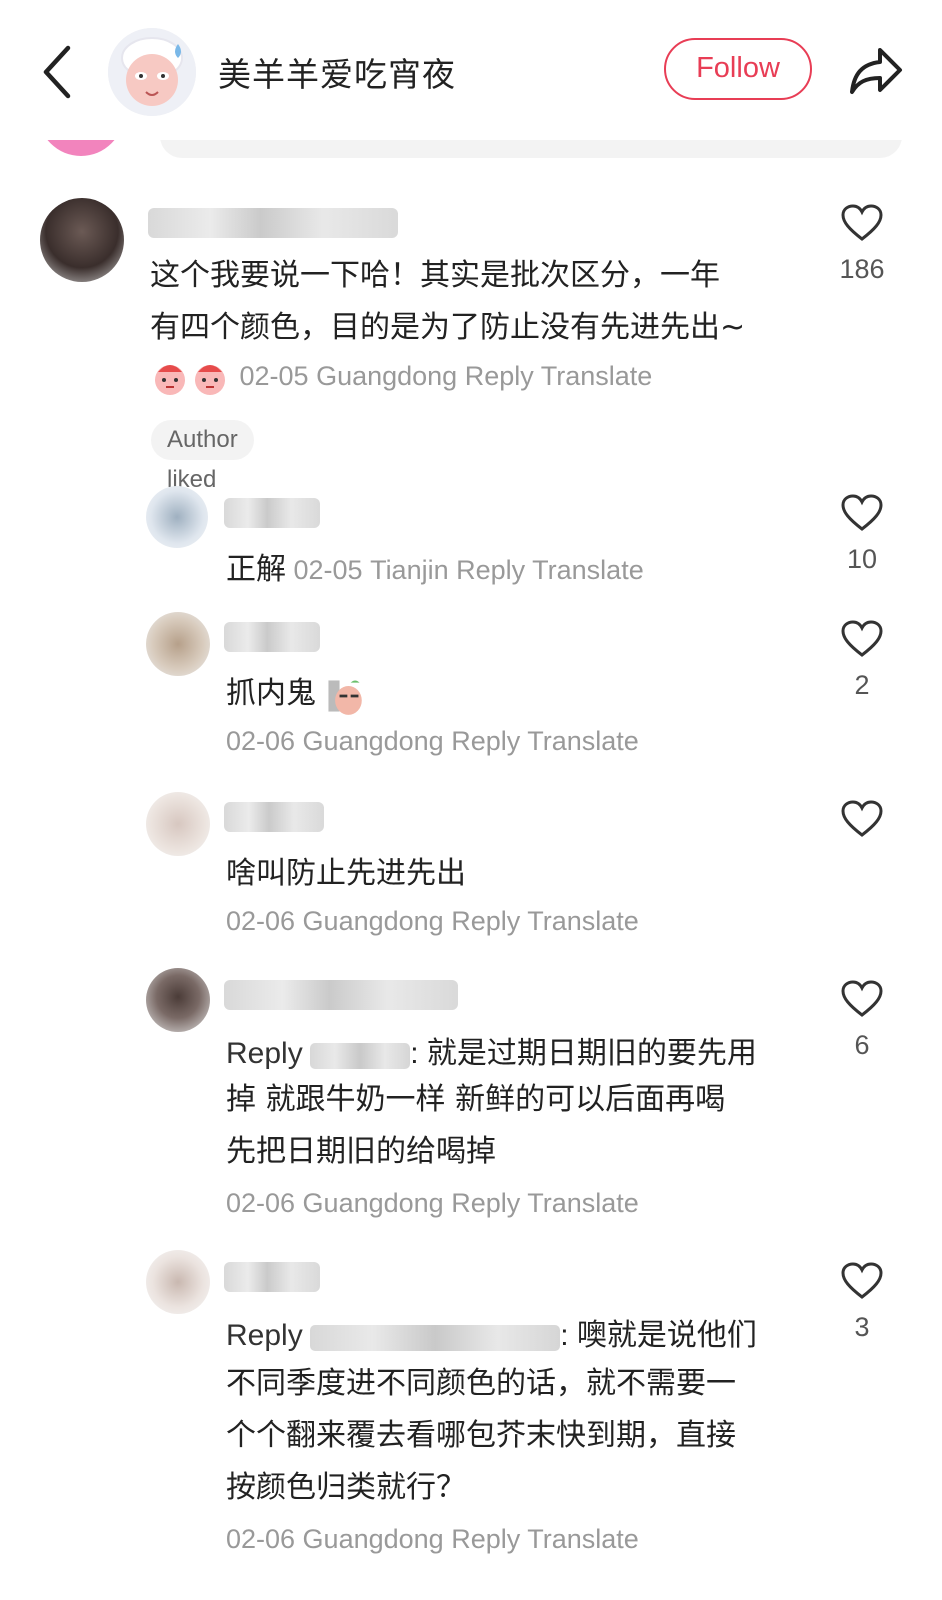 The height and width of the screenshot is (1600, 942). What do you see at coordinates (658, 1335) in the screenshot?
I see `reply-text-line: : 噢就是说他们` at bounding box center [658, 1335].